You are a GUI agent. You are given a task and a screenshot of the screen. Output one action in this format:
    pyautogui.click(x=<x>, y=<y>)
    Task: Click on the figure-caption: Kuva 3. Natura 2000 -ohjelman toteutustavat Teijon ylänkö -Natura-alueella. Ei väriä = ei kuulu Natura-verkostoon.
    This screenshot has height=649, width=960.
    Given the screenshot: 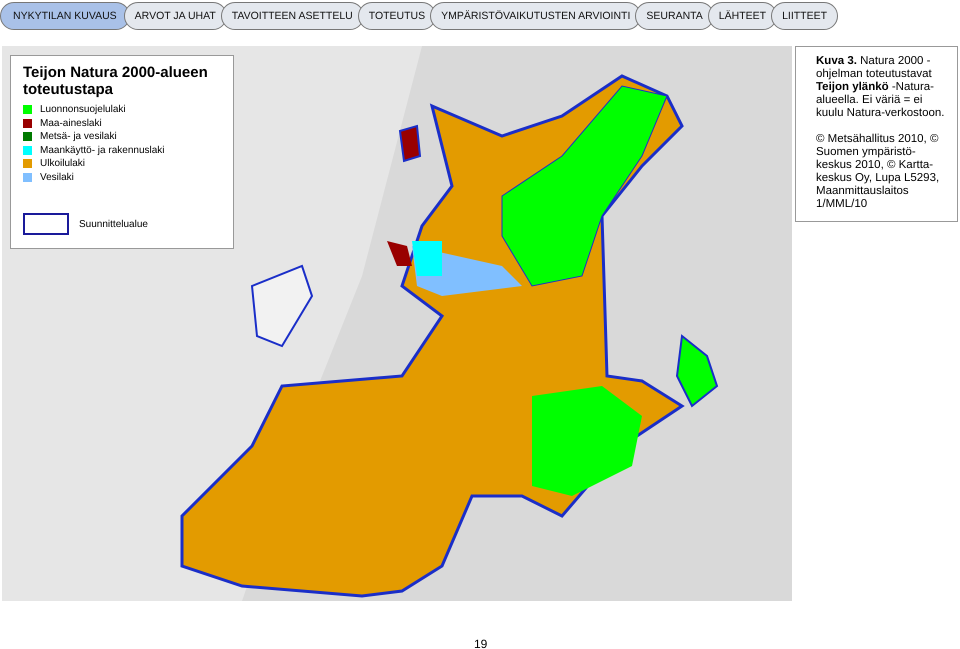 What is the action you would take?
    pyautogui.click(x=881, y=87)
    